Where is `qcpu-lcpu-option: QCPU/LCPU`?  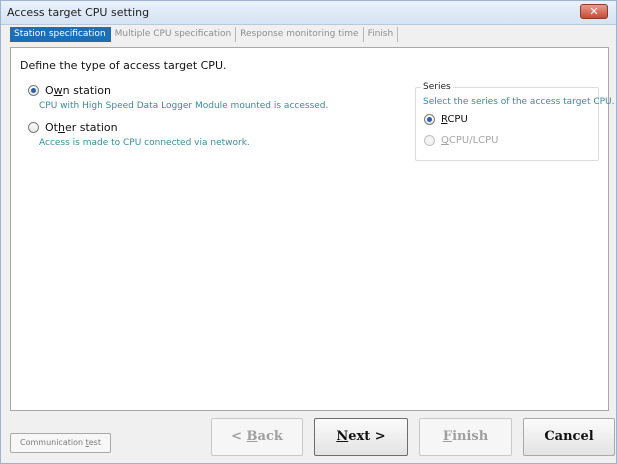 qcpu-lcpu-option: QCPU/LCPU is located at coordinates (461, 140).